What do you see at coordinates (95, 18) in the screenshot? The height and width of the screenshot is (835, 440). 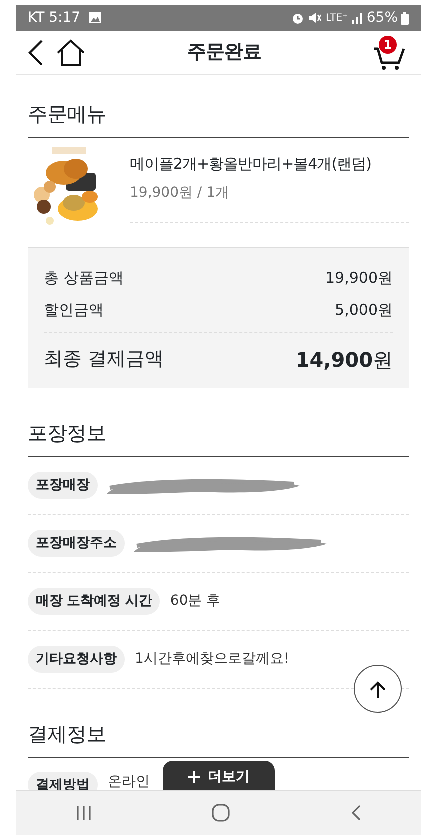 I see `gallery-icon` at bounding box center [95, 18].